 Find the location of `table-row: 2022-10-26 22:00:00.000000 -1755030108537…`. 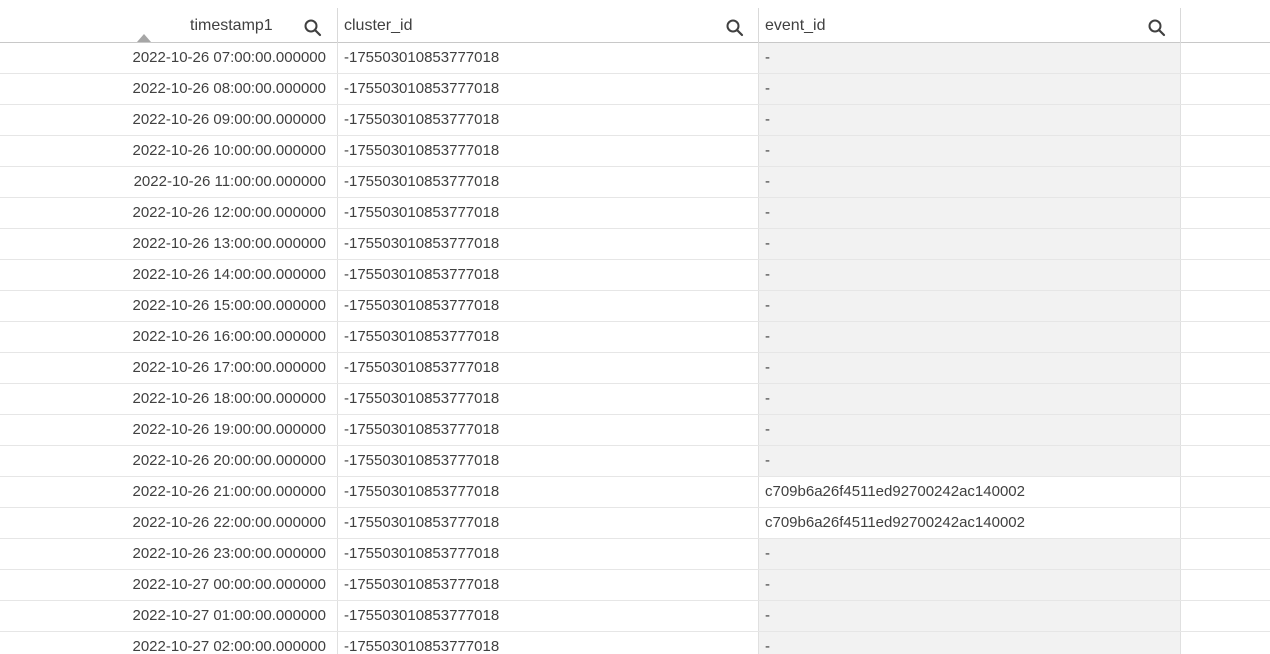

table-row: 2022-10-26 22:00:00.000000 -1755030108537… is located at coordinates (635, 523).